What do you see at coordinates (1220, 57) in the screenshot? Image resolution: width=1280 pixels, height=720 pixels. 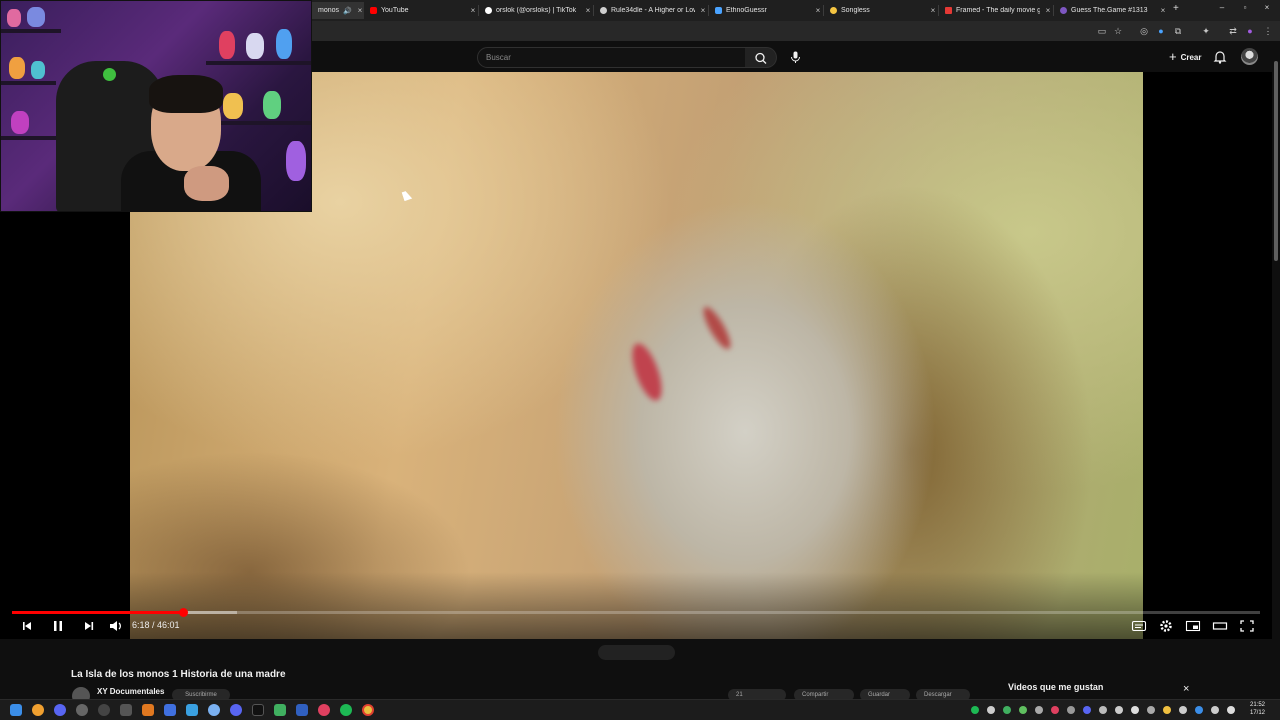 I see `notifications-button` at bounding box center [1220, 57].